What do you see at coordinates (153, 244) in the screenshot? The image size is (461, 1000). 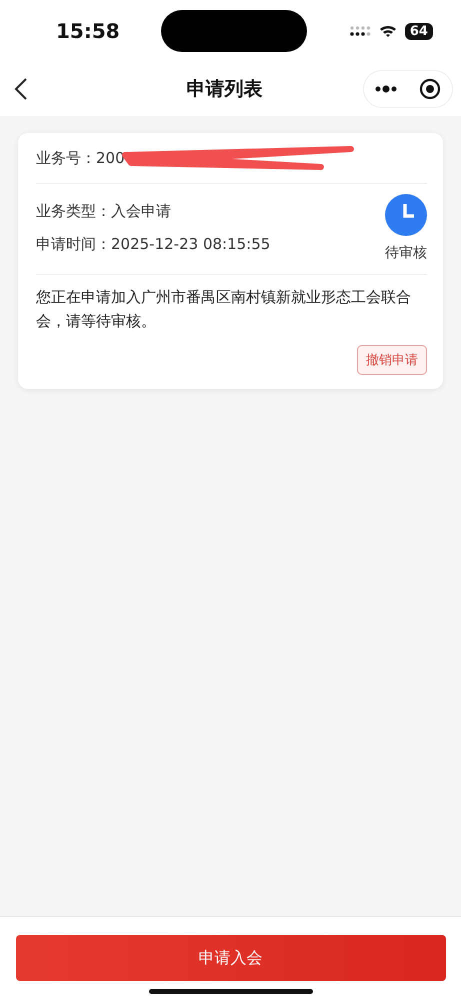 I see `application-time: 申请时间：2025-12-23 08:15:55` at bounding box center [153, 244].